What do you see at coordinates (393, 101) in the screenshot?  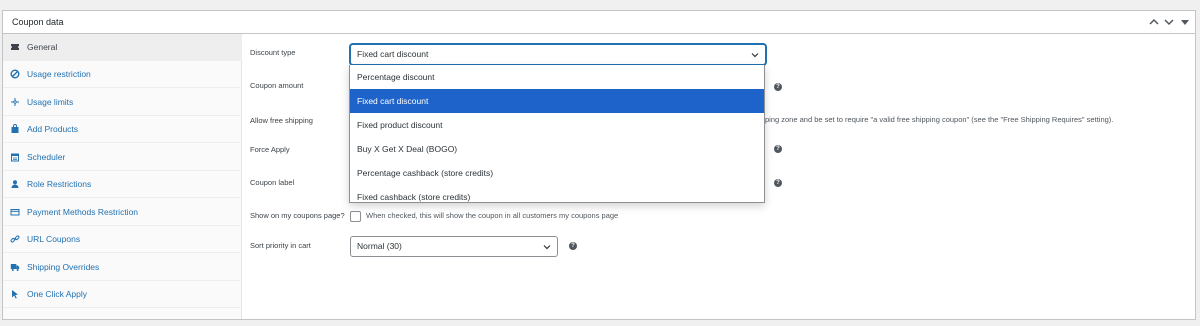 I see `option-label: Fixed cart discount` at bounding box center [393, 101].